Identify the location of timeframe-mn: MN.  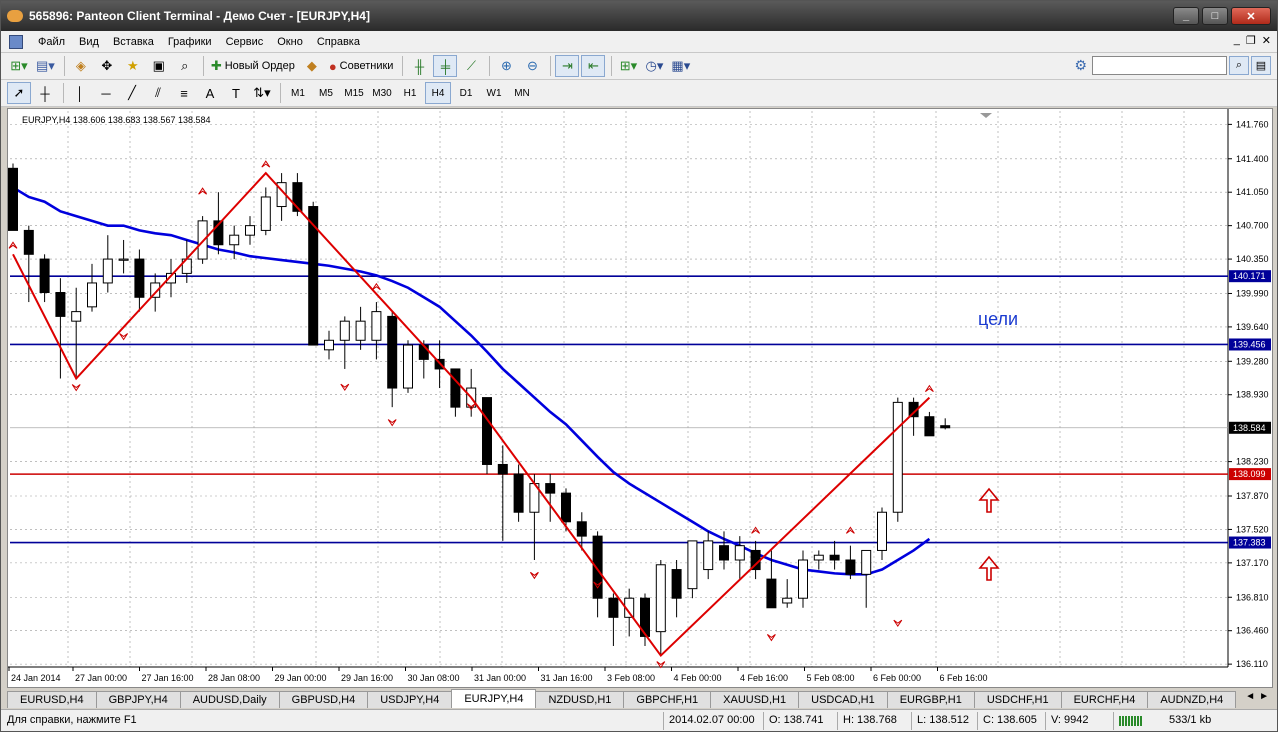
(522, 93).